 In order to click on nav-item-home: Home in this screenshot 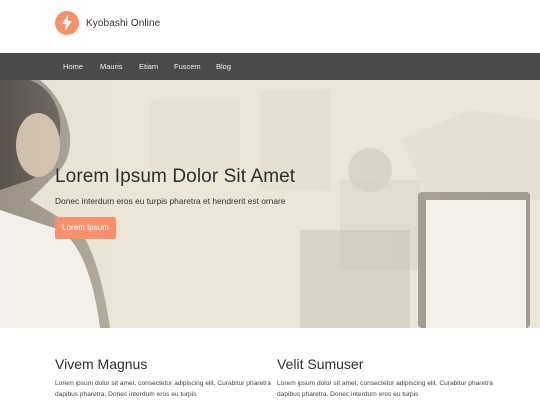, I will do `click(73, 66)`.